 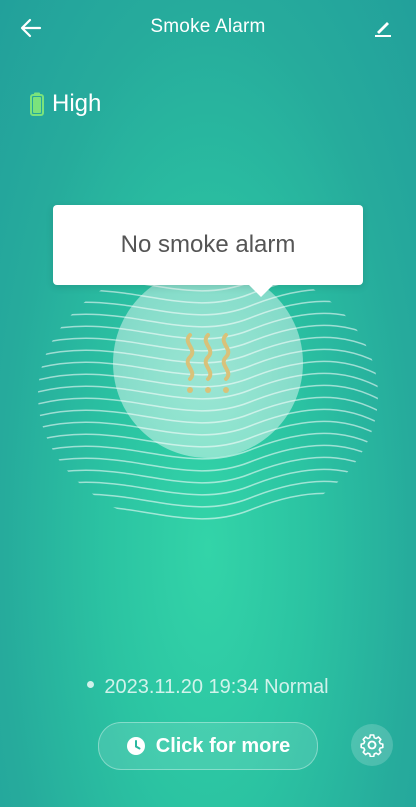 I want to click on click-for-more-label: Click for more, so click(x=223, y=745).